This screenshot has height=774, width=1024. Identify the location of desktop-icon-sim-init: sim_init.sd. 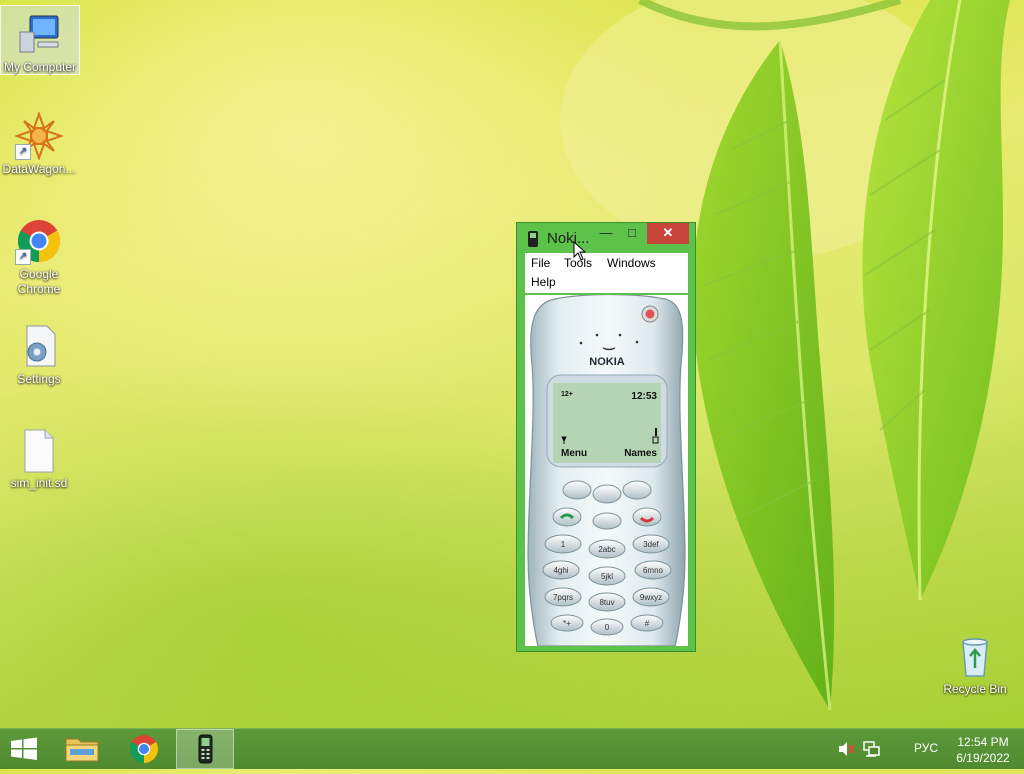
(39, 456).